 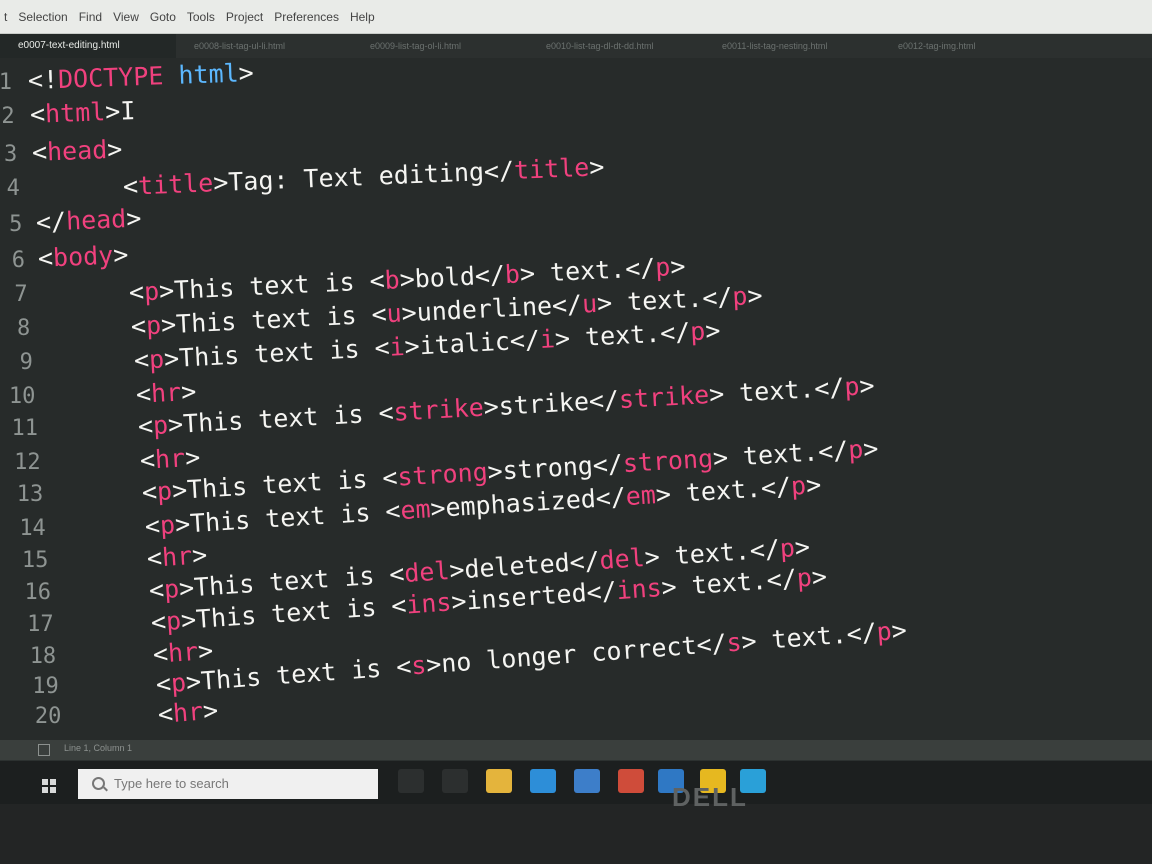 What do you see at coordinates (411, 781) in the screenshot?
I see `cortana-icon` at bounding box center [411, 781].